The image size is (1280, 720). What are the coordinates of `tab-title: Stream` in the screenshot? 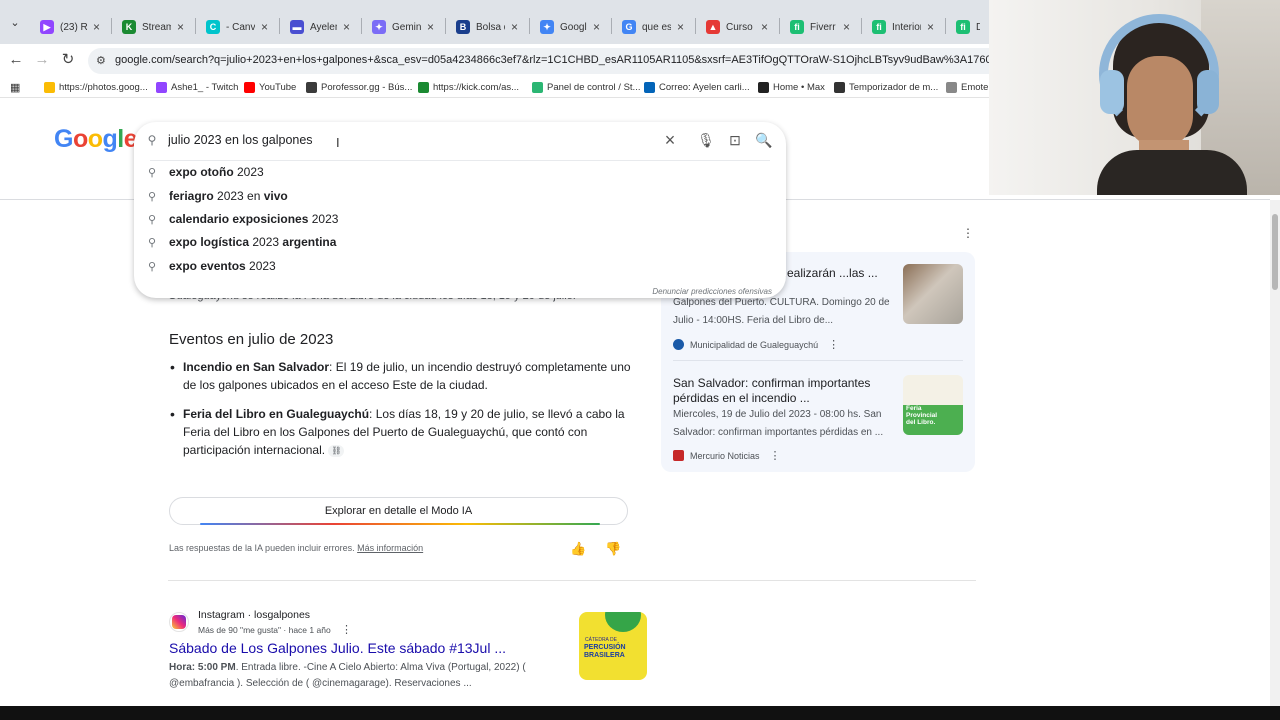 It's located at (156, 27).